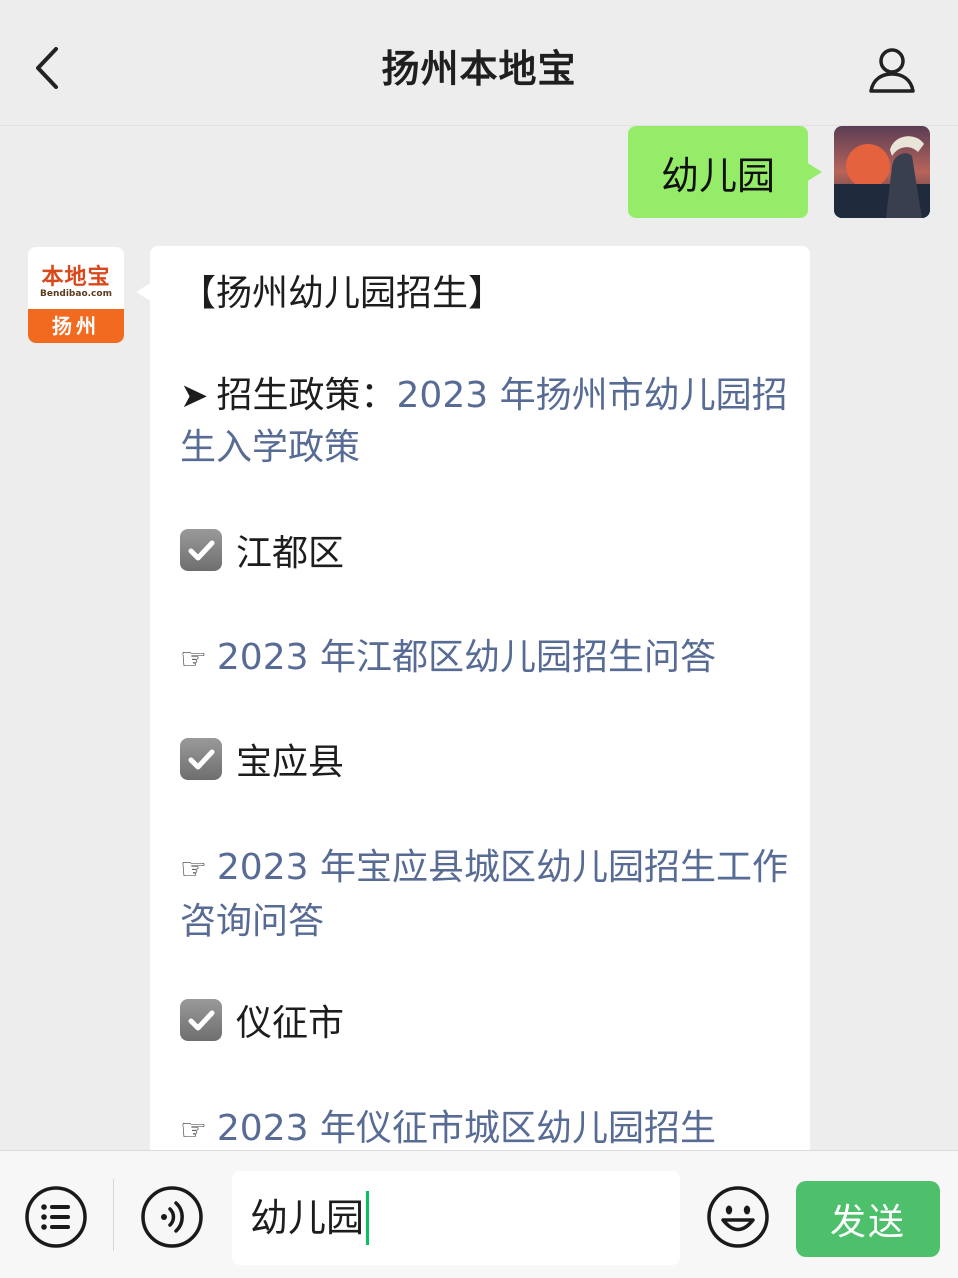  I want to click on input-bar-divider, so click(113, 1215).